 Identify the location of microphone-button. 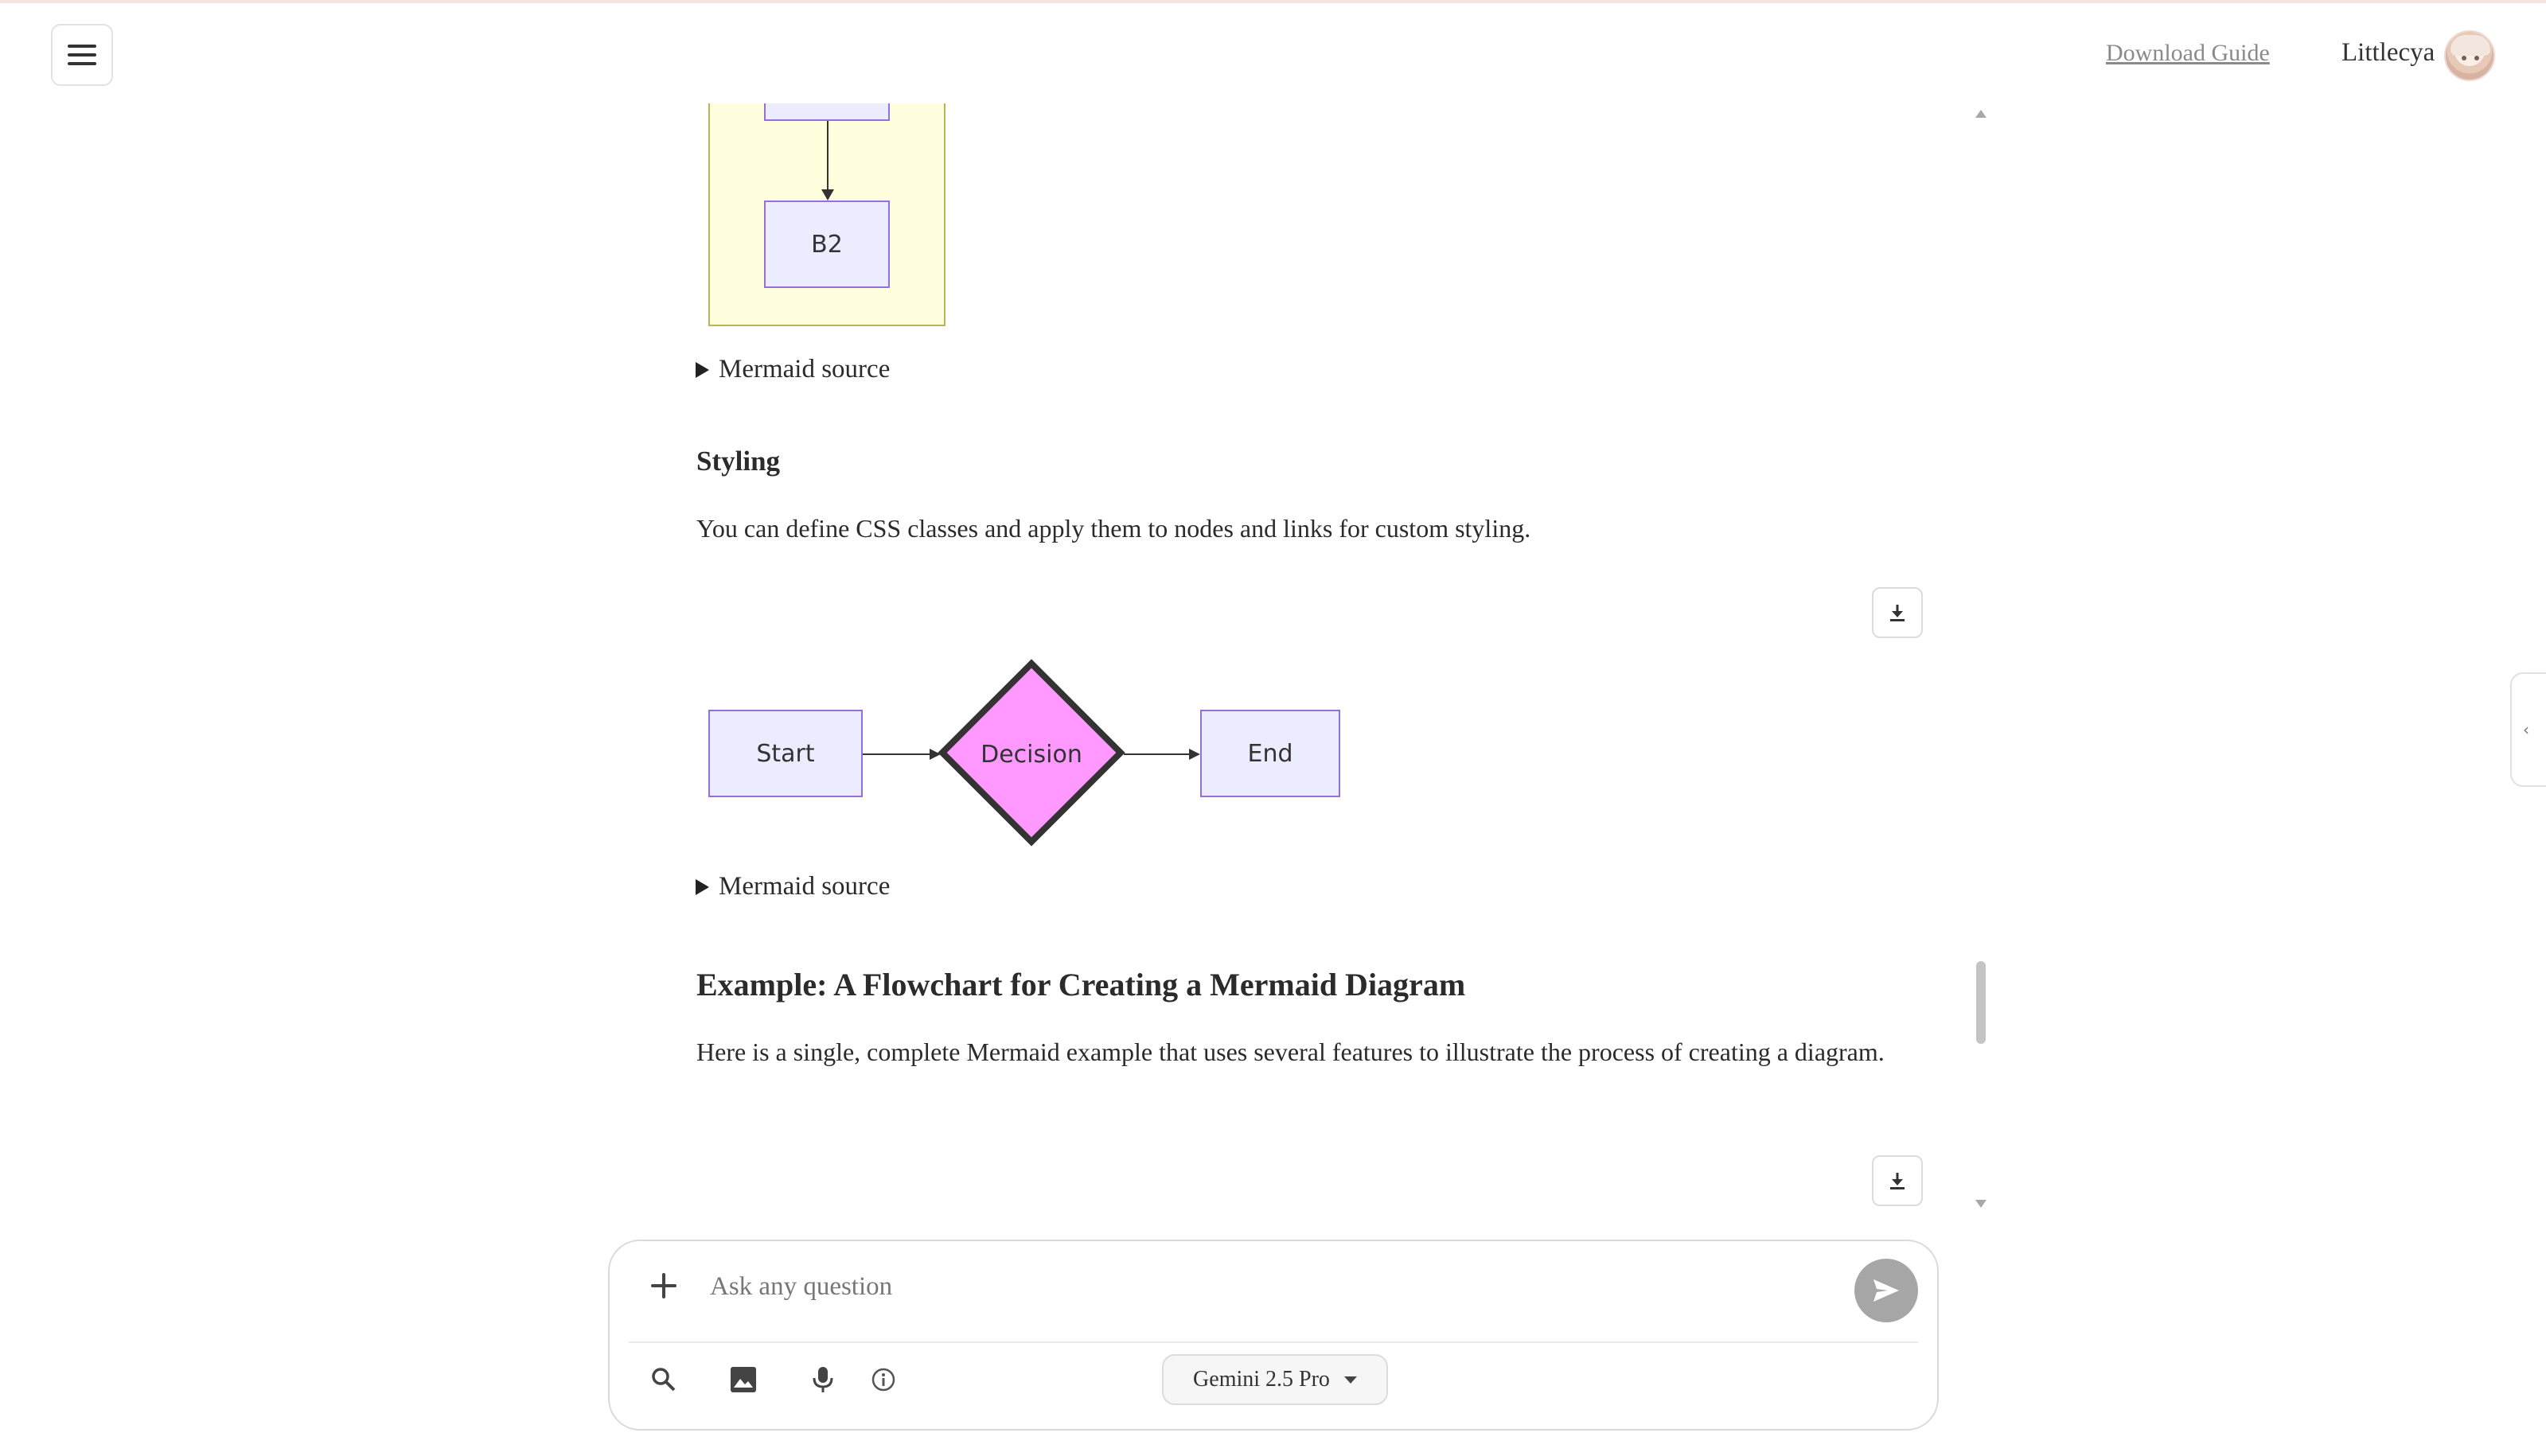
(823, 1380).